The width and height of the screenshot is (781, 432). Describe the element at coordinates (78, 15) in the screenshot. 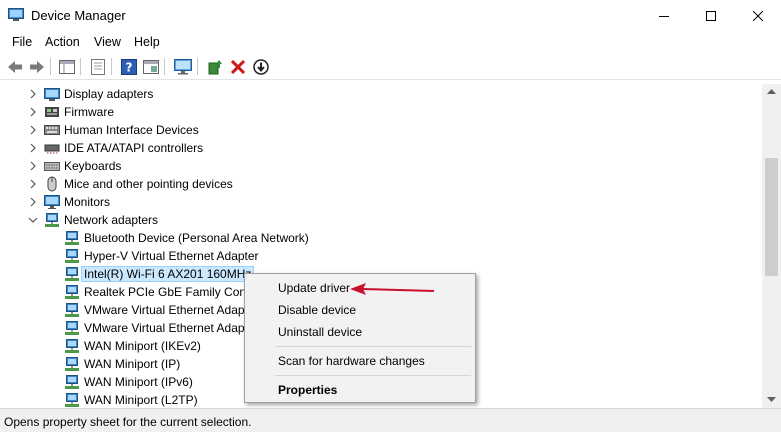

I see `window-title: Device Manager` at that location.